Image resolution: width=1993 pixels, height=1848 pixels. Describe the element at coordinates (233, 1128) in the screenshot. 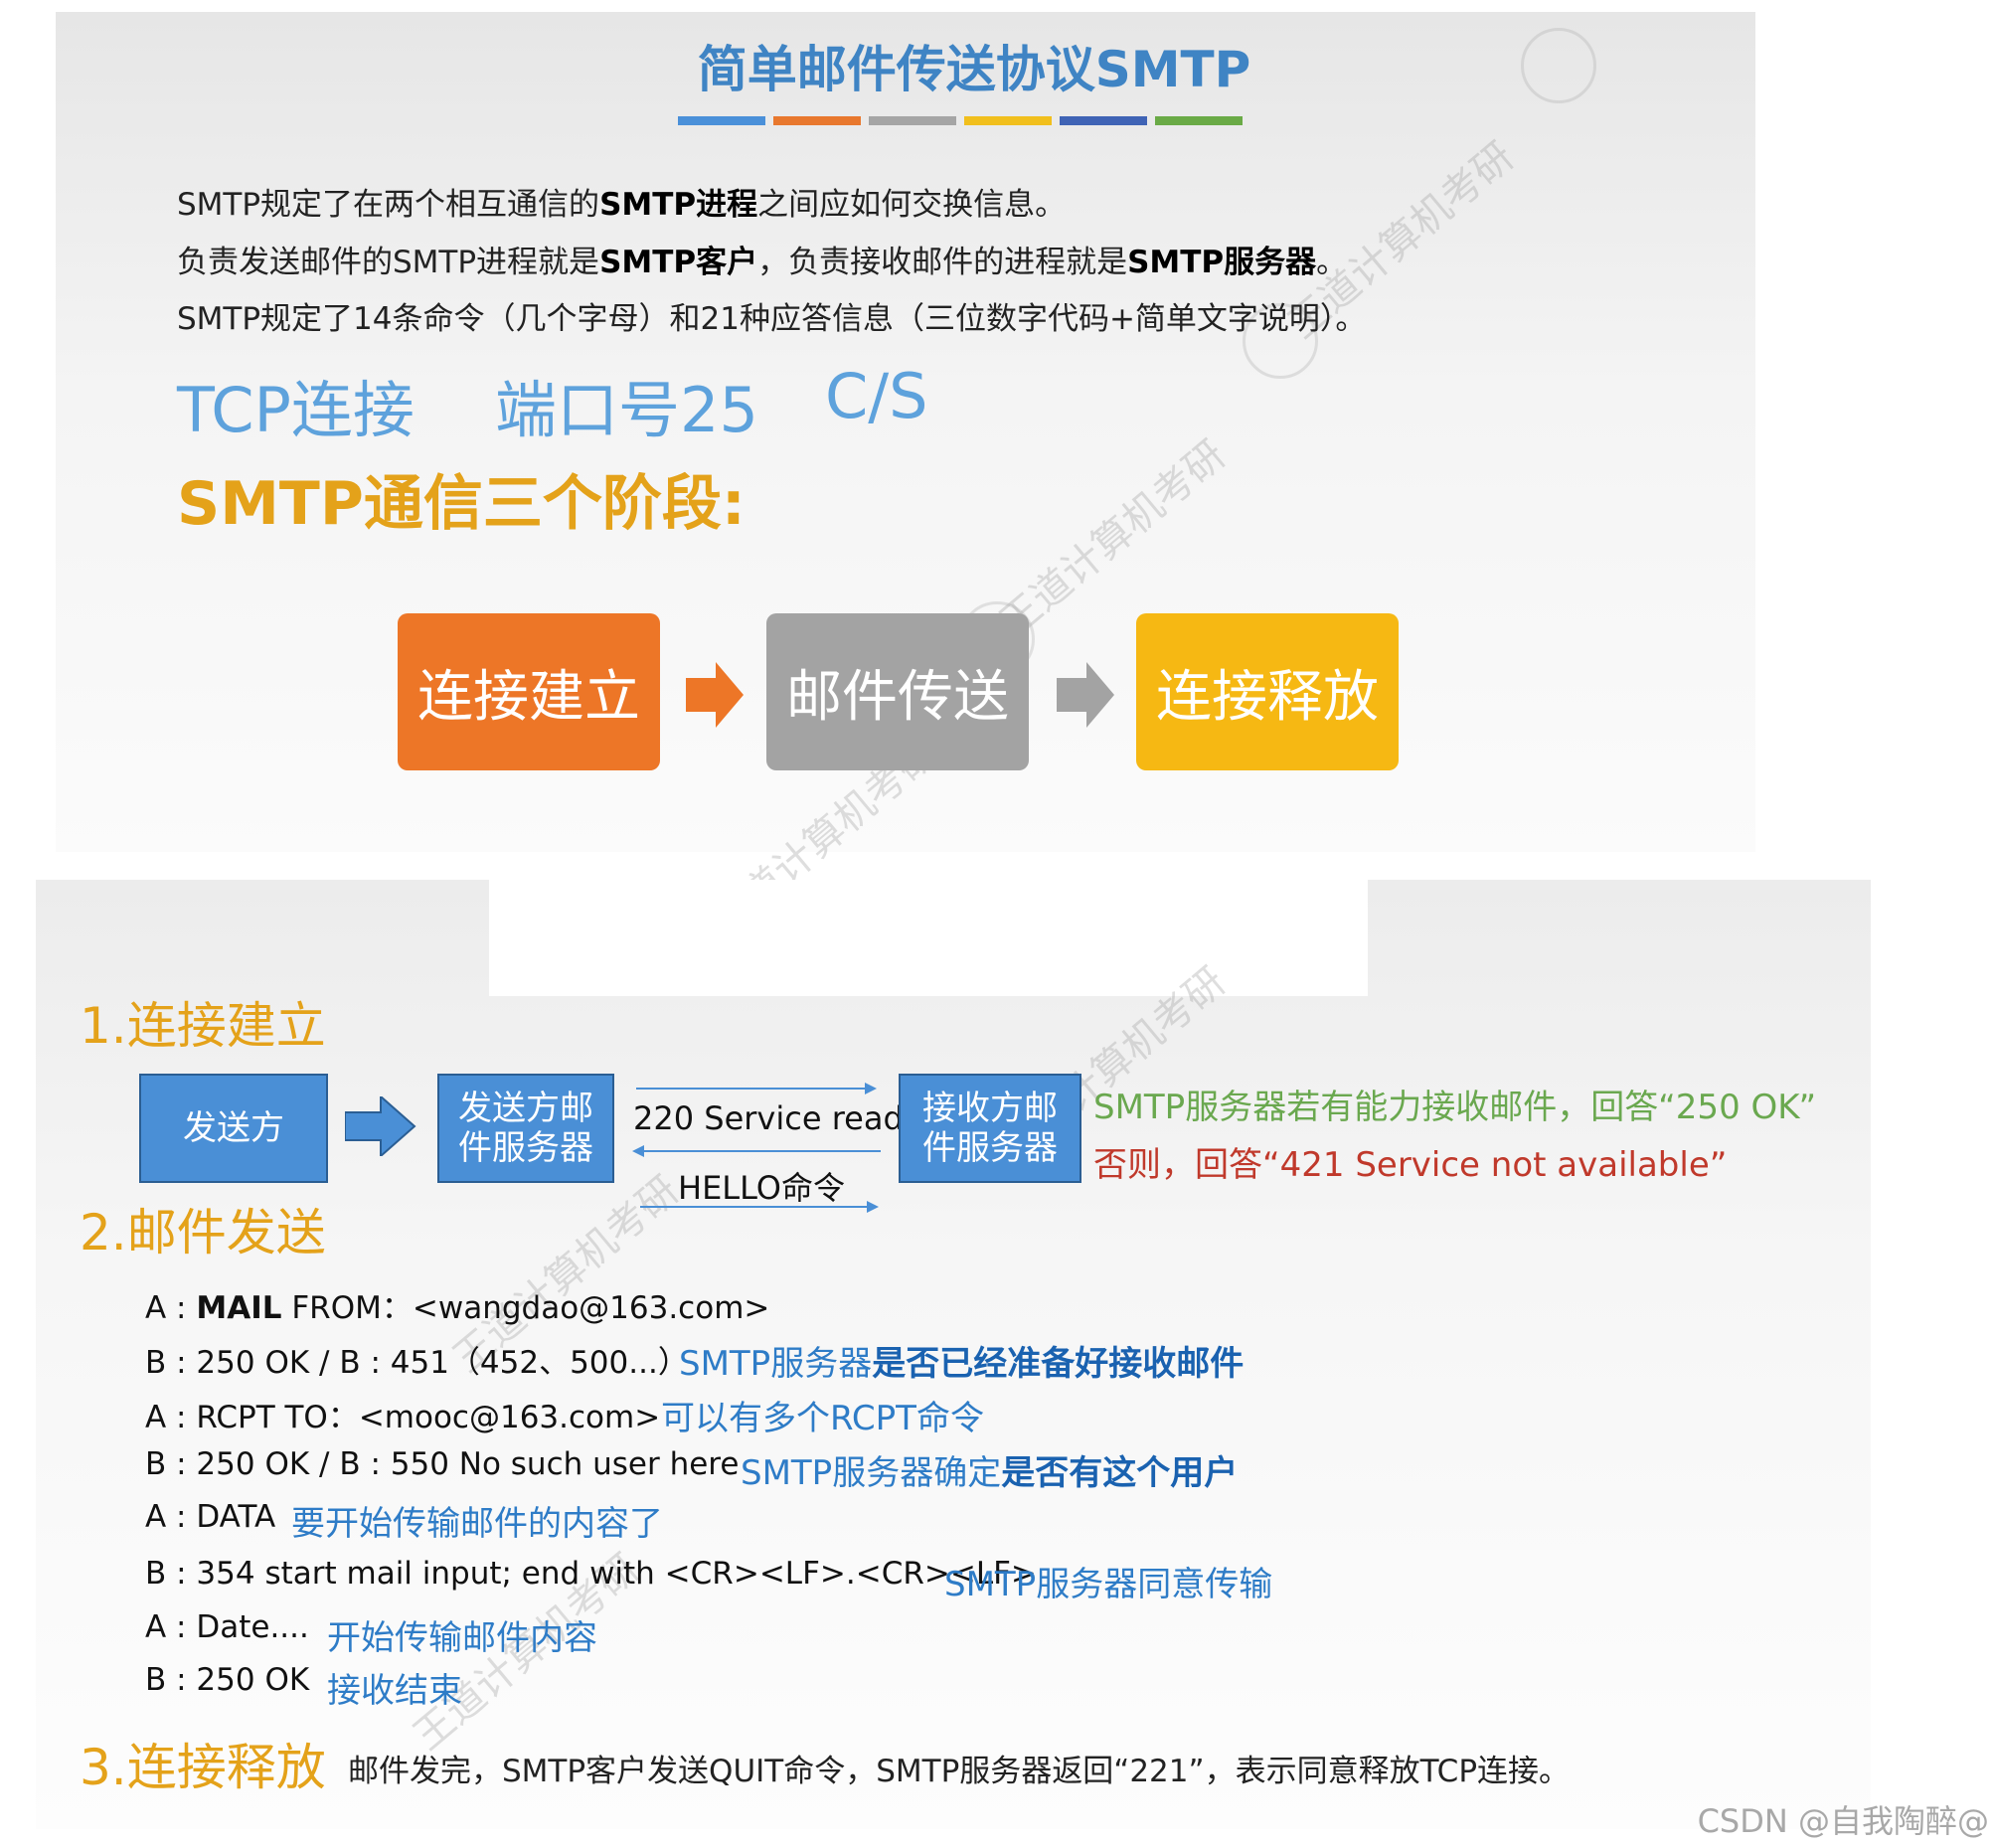

I see `sender-node: 发送方` at that location.